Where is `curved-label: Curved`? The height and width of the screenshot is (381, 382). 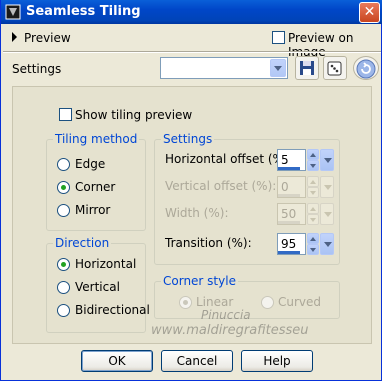 curved-label: Curved is located at coordinates (299, 302).